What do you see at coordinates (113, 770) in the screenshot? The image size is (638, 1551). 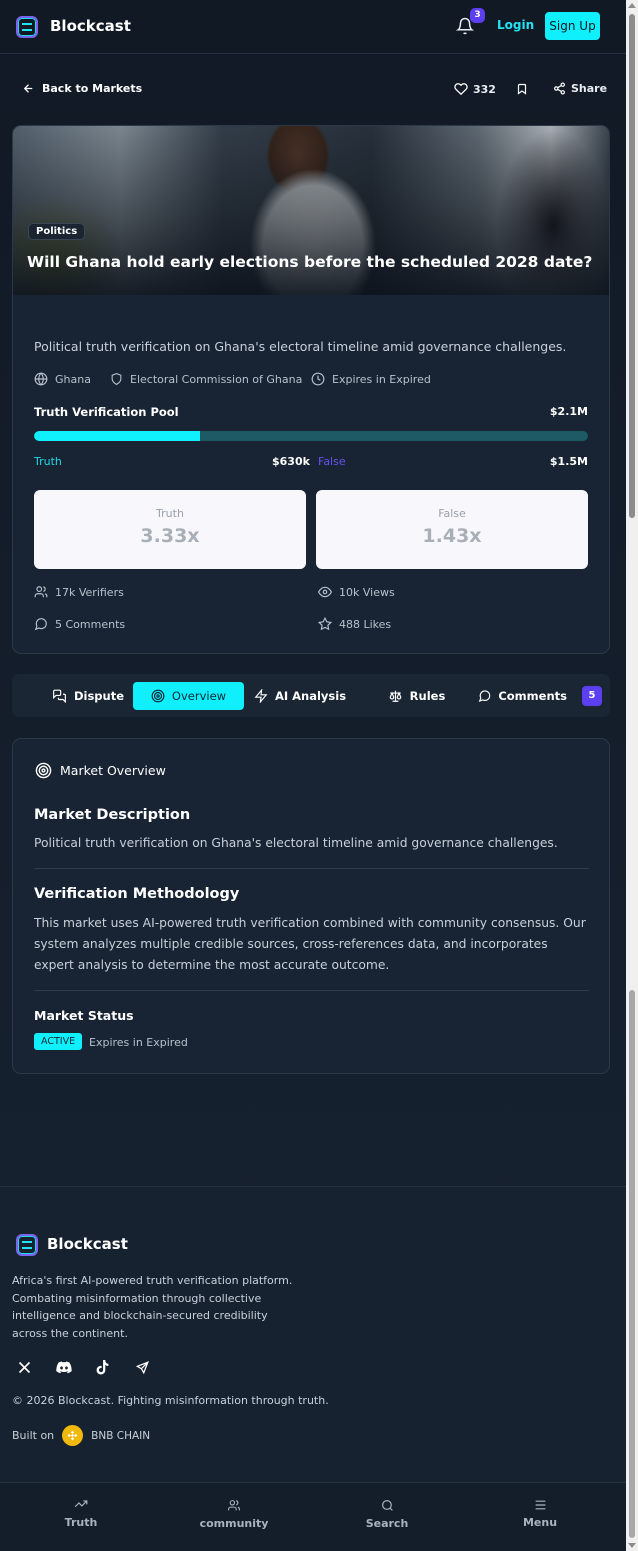 I see `overview-heading-label: Market Overview` at bounding box center [113, 770].